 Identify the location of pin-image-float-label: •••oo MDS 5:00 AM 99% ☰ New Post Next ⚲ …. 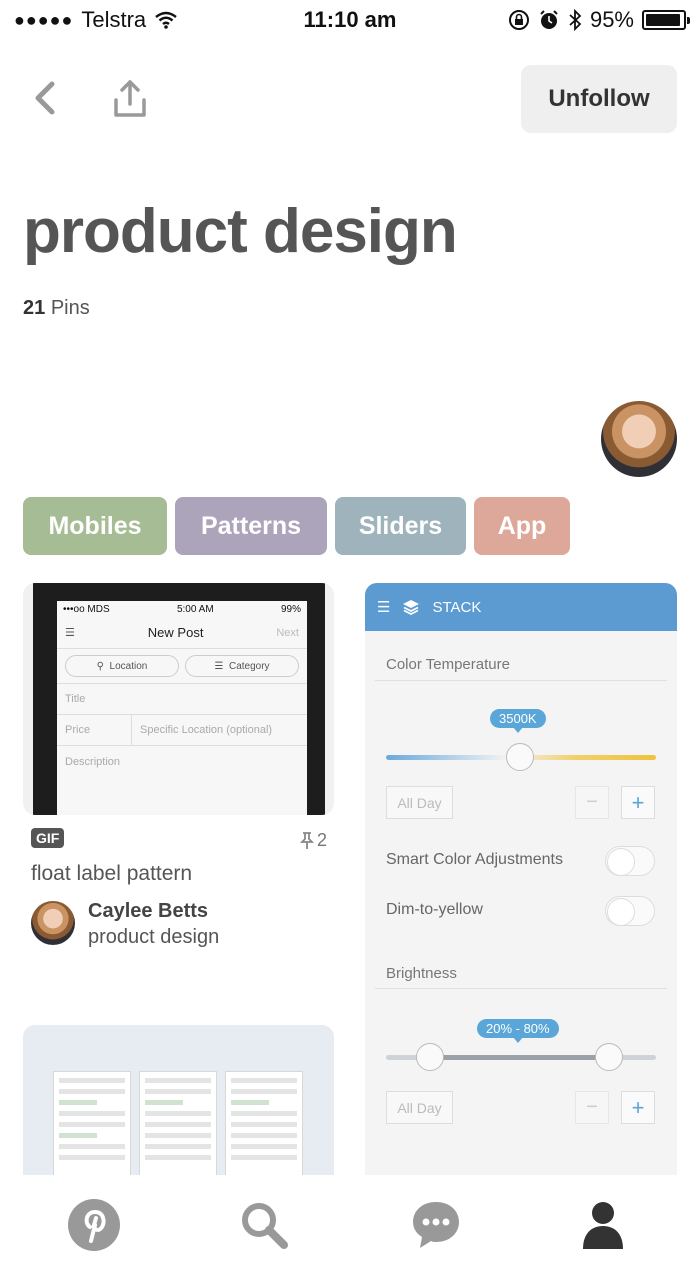
(178, 699).